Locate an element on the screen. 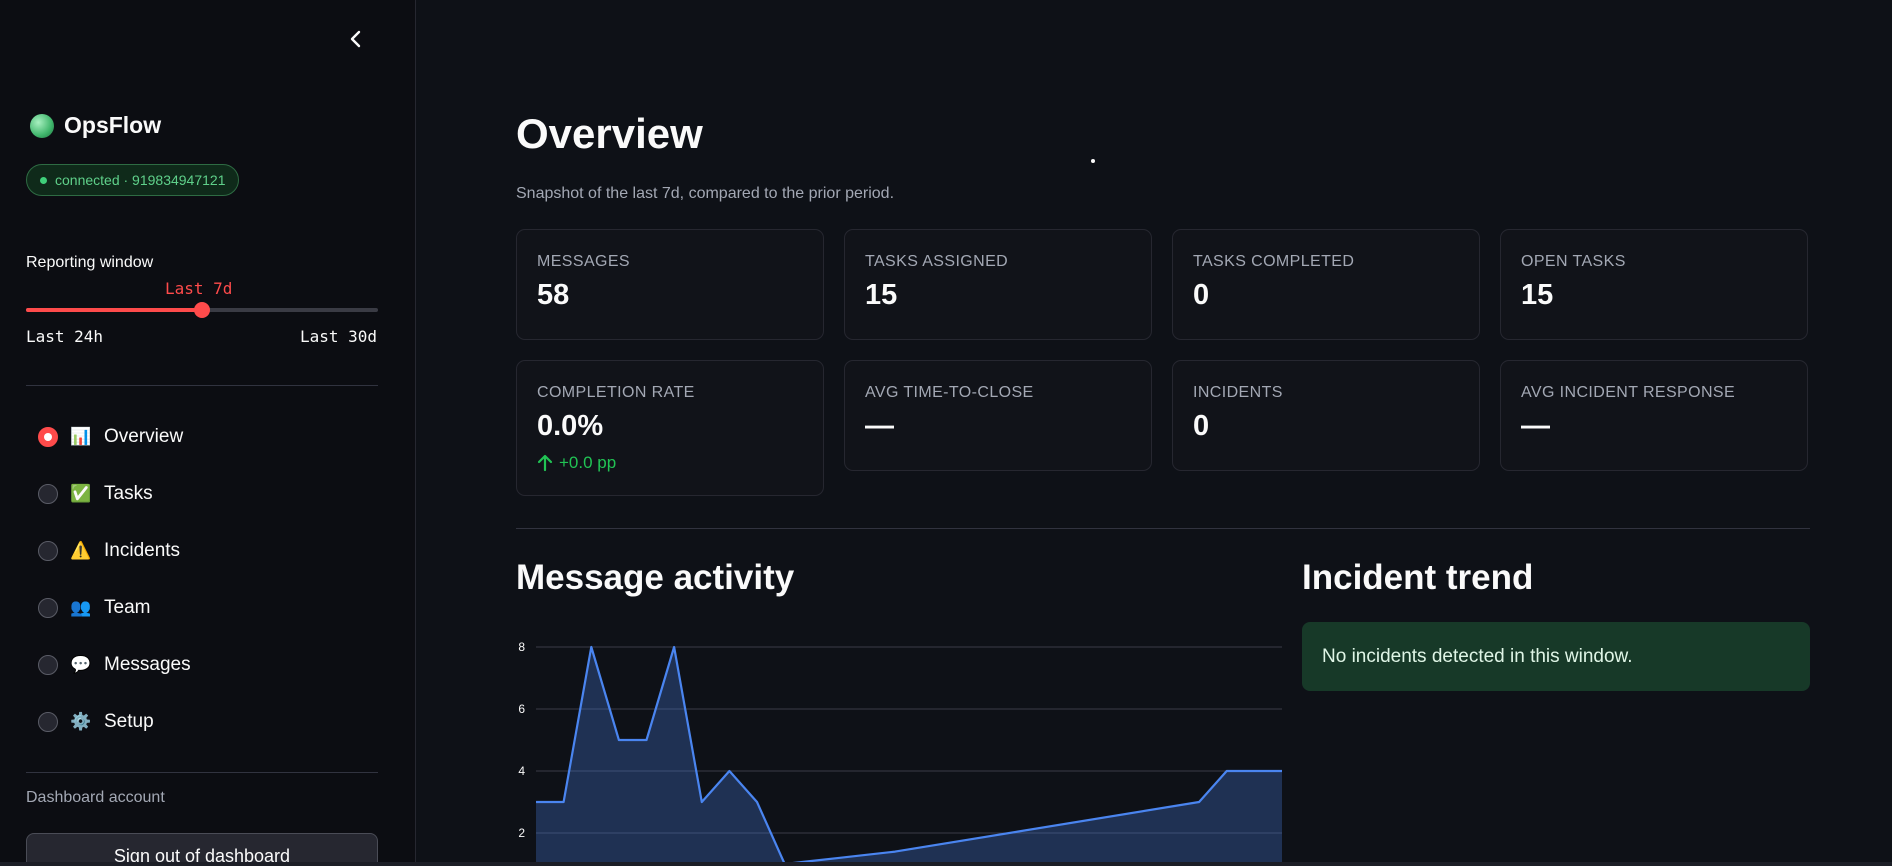 This screenshot has height=866, width=1892. metric-card: TASKS ASSIGNED 15 is located at coordinates (998, 284).